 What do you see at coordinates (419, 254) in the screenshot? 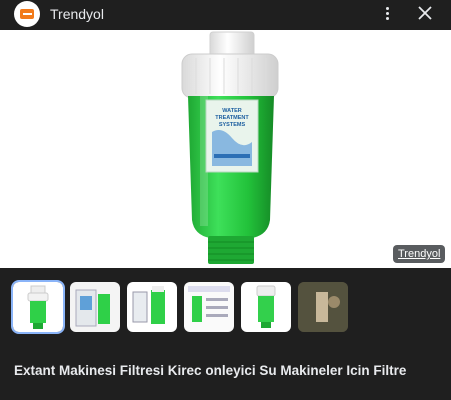
I see `source-badge: Trendyol` at bounding box center [419, 254].